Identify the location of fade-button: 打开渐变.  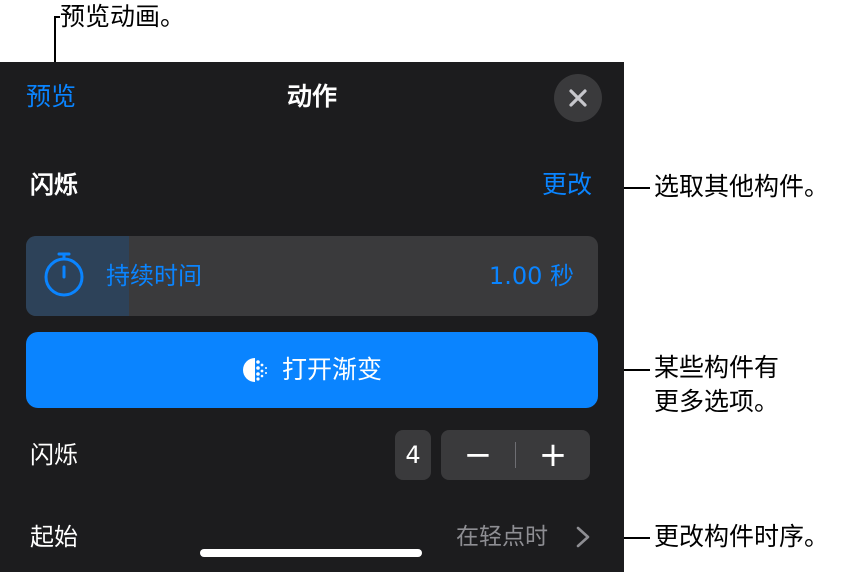
(312, 370).